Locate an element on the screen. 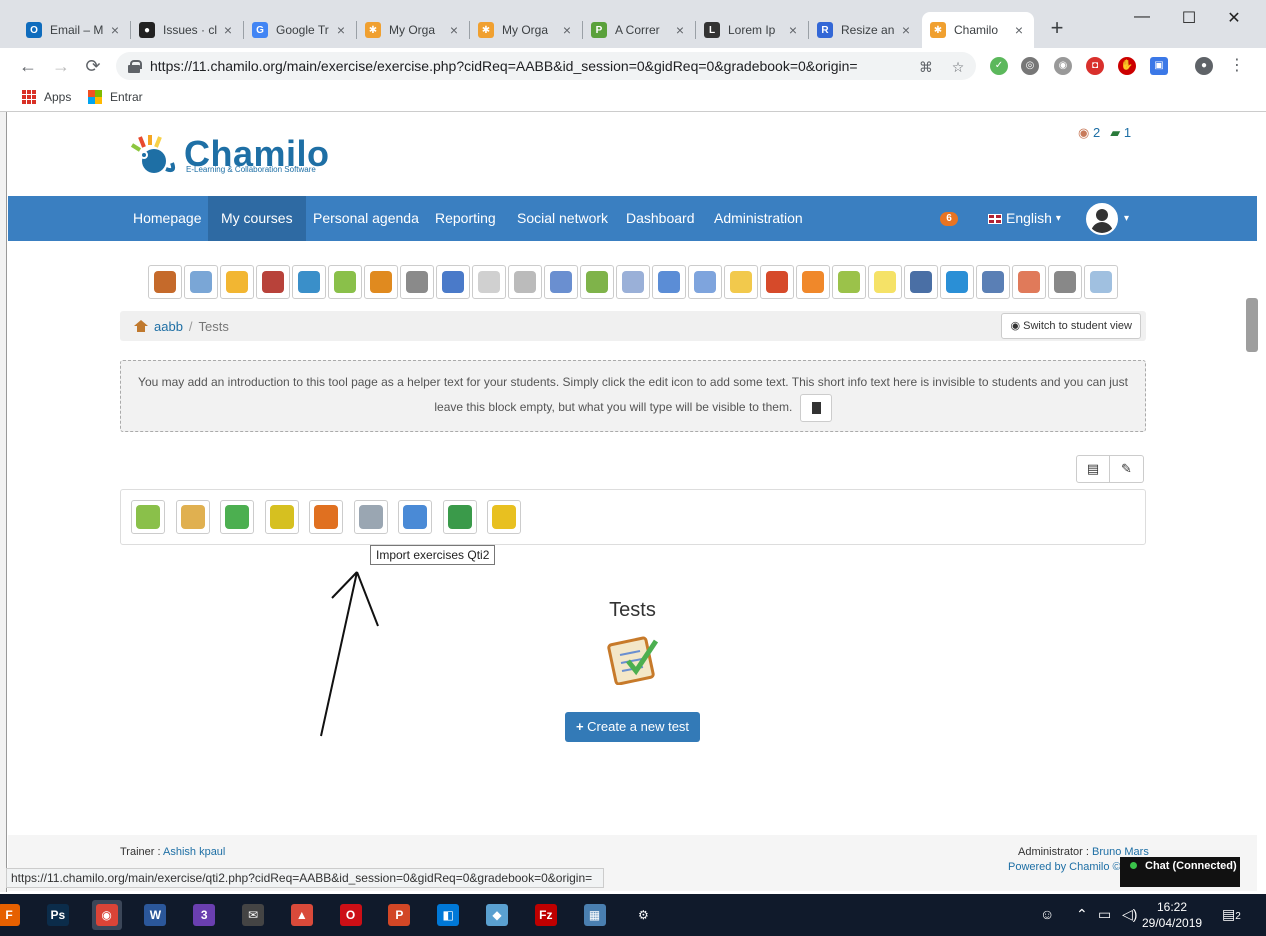 Image resolution: width=1266 pixels, height=936 pixels. caret-down-icon: ▾ is located at coordinates (1126, 218).